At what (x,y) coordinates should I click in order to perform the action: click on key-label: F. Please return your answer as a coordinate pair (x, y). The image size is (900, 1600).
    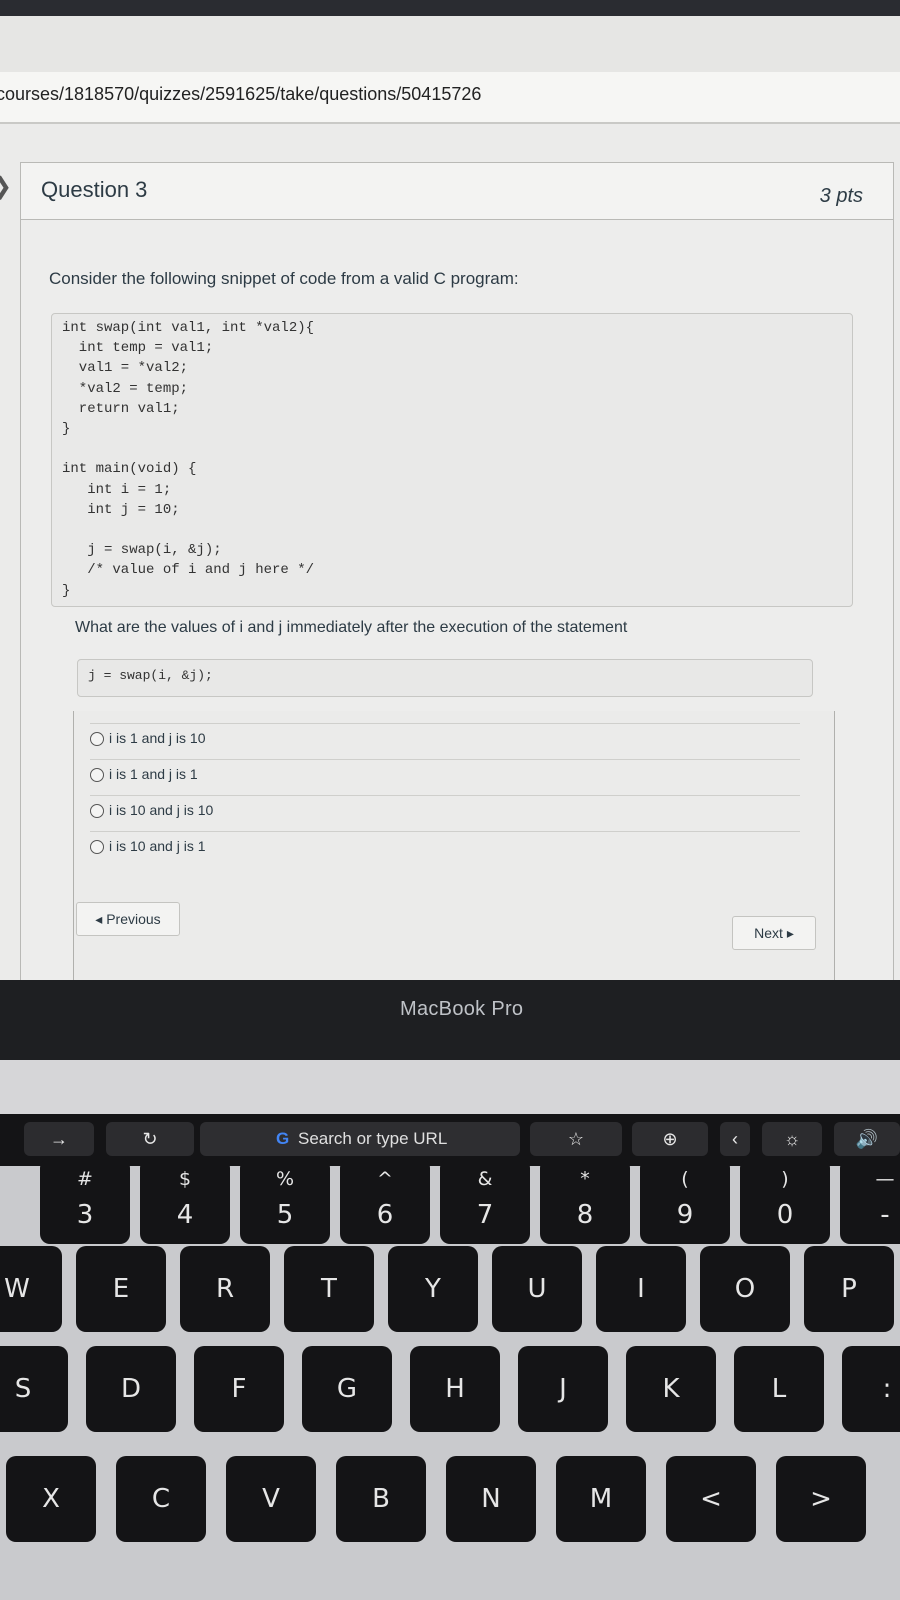
    Looking at the image, I should click on (239, 1389).